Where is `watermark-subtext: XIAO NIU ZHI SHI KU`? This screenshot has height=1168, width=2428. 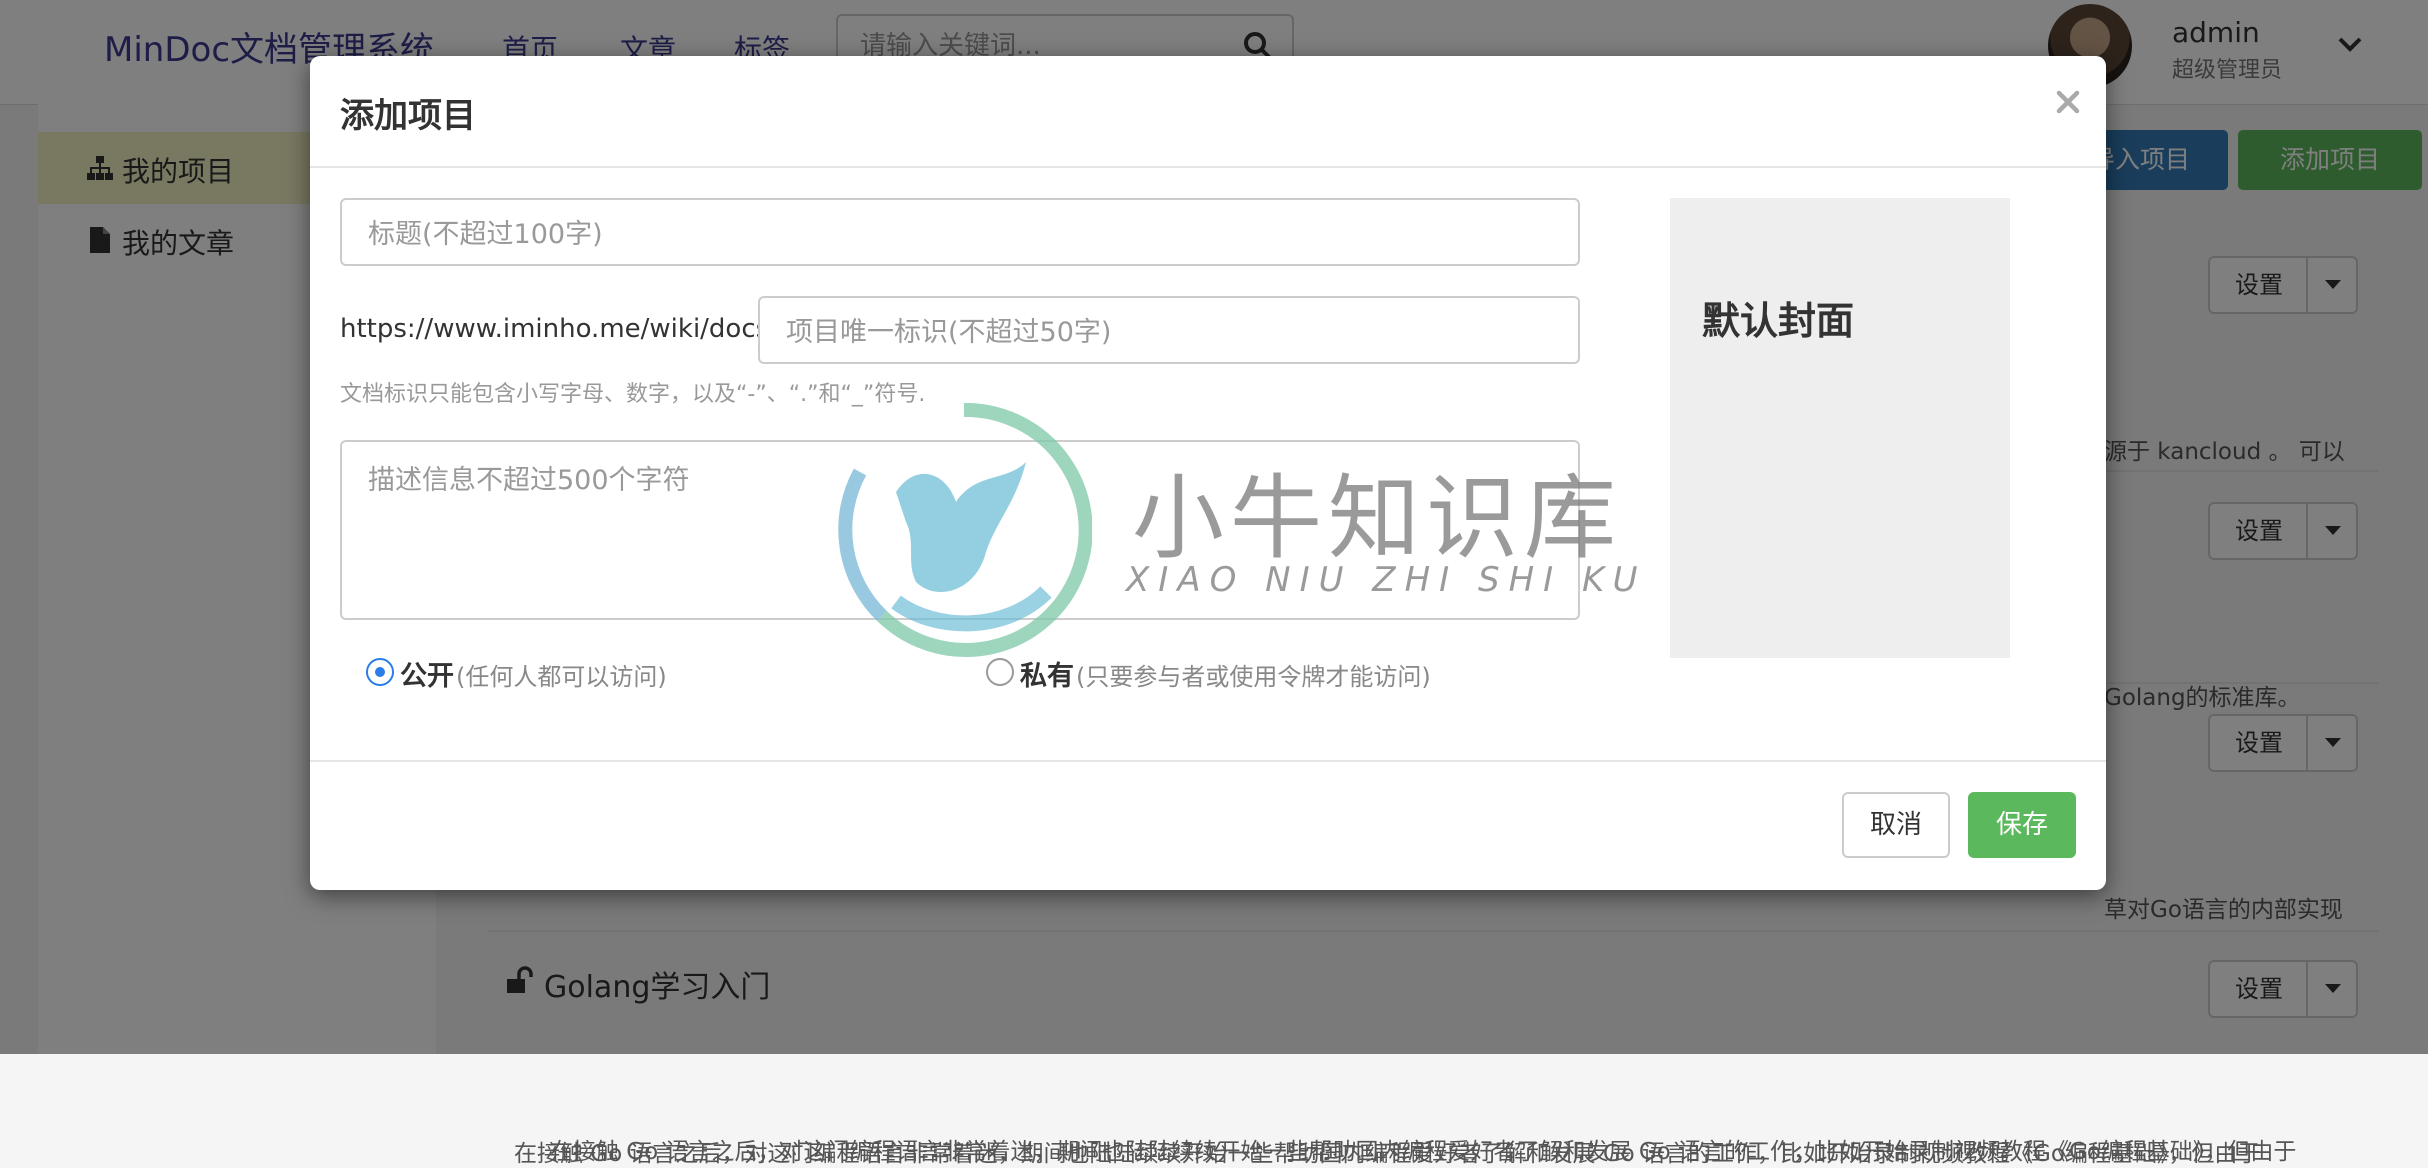
watermark-subtext: XIAO NIU ZHI SHI KU is located at coordinates (1386, 580).